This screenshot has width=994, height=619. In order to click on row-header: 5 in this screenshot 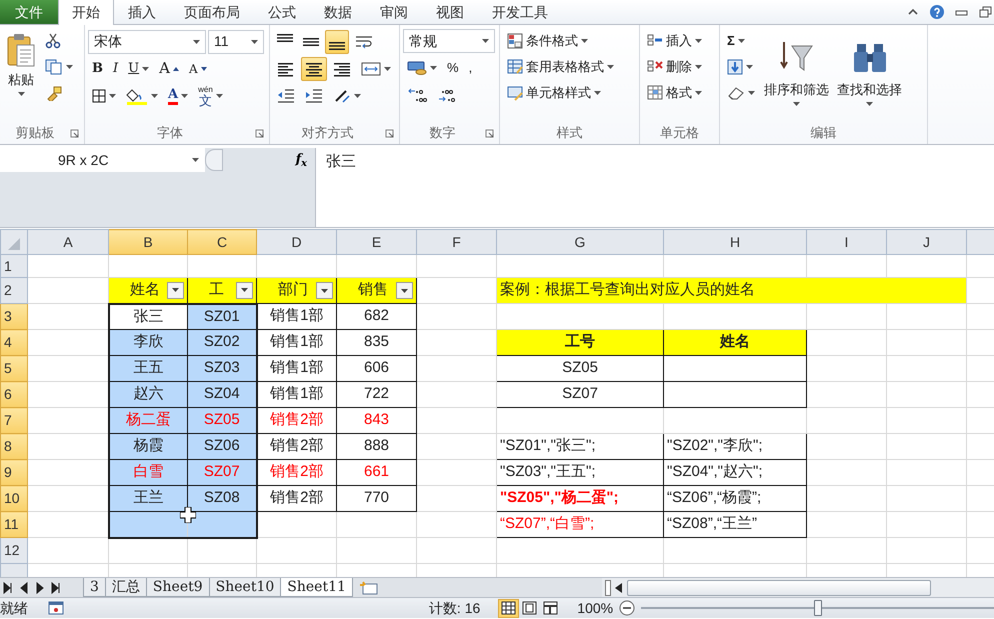, I will do `click(14, 369)`.